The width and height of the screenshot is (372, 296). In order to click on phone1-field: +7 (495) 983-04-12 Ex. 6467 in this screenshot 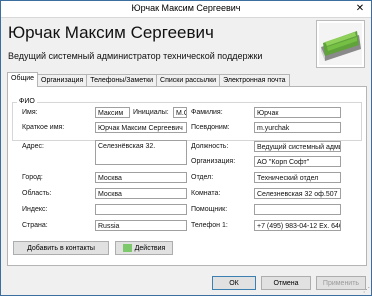, I will do `click(297, 225)`.